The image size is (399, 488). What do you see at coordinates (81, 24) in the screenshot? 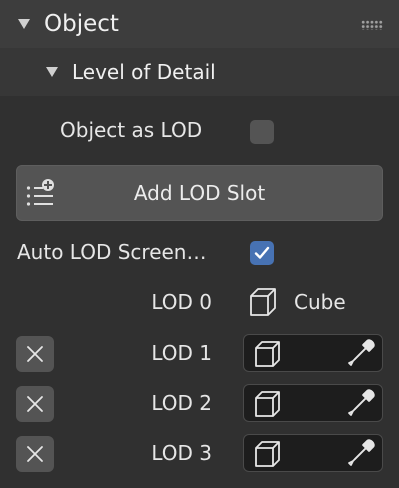
I see `object-panel-title: Object` at bounding box center [81, 24].